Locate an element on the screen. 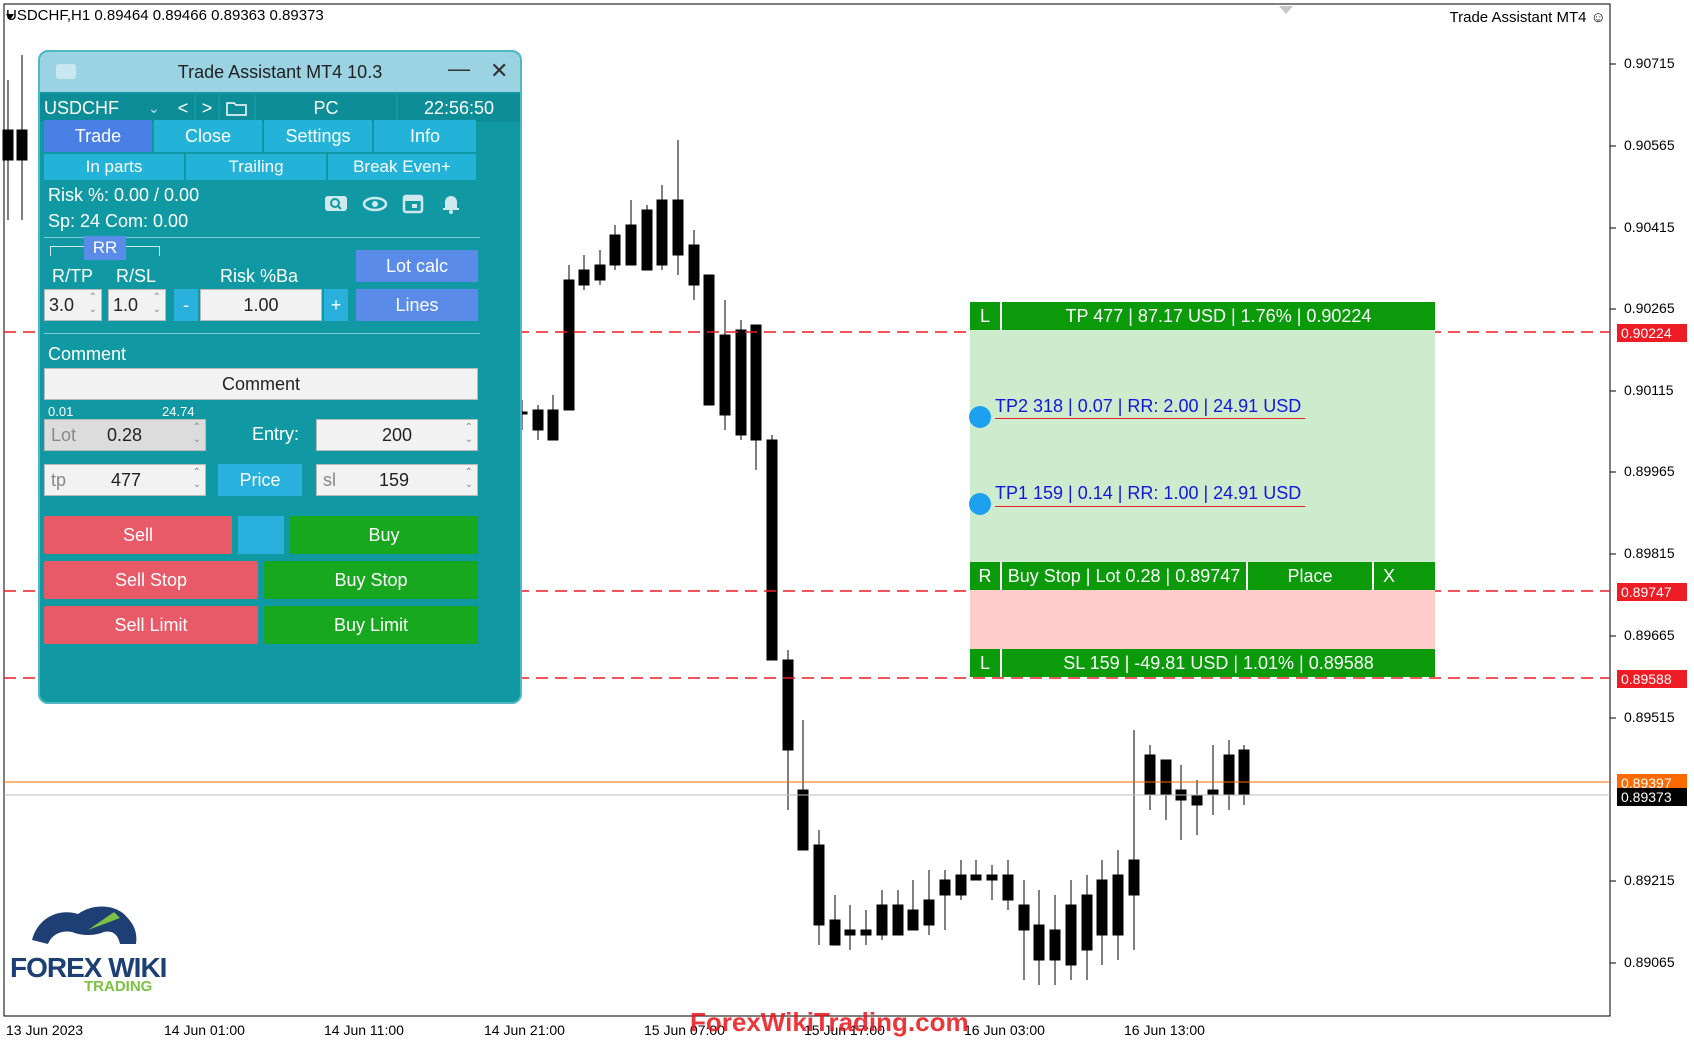 This screenshot has height=1047, width=1694. order-bar: R Buy Stop | Lot 0.28 | 0.89747 Place X is located at coordinates (1202, 576).